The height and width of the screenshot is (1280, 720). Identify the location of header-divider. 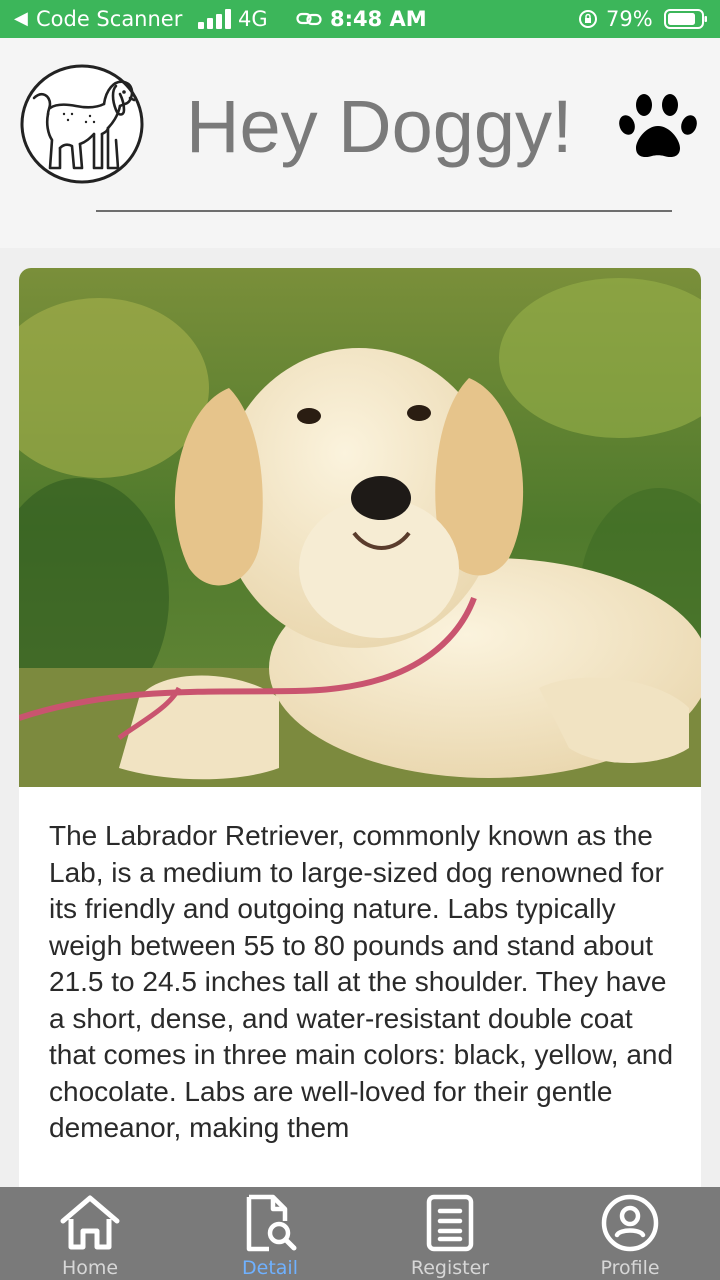
(384, 211).